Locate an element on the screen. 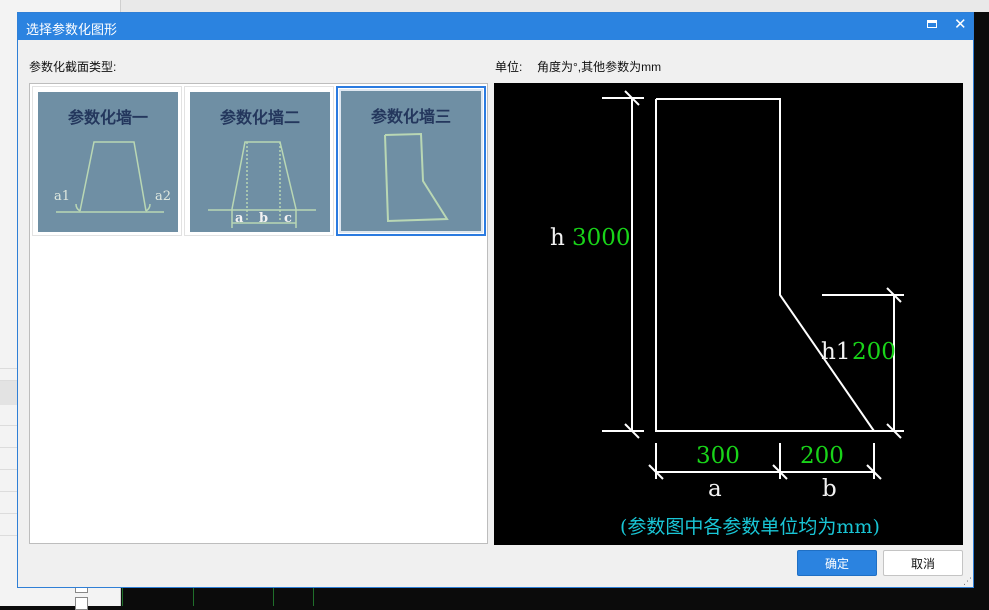  dialog-title: 选择参数化图形 is located at coordinates (72, 29).